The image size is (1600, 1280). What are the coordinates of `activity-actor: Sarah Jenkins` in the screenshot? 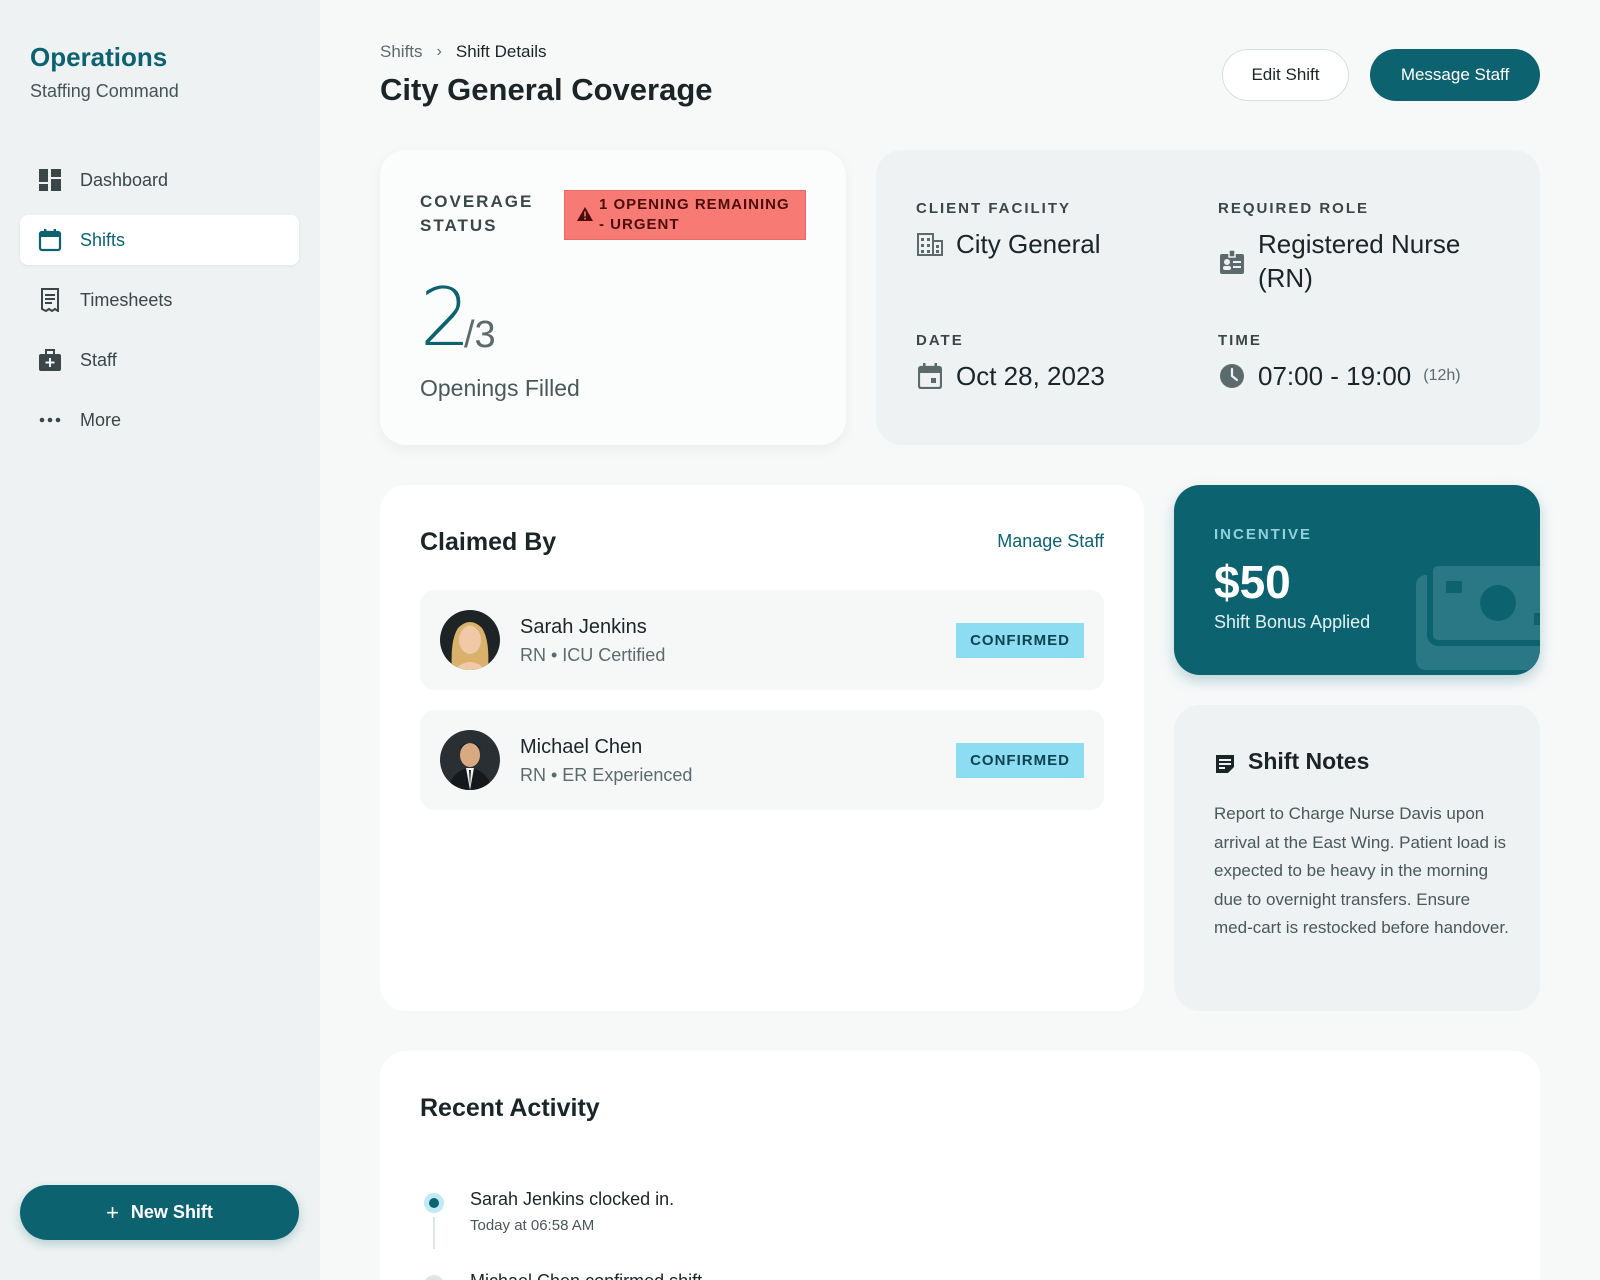 It's located at (527, 1199).